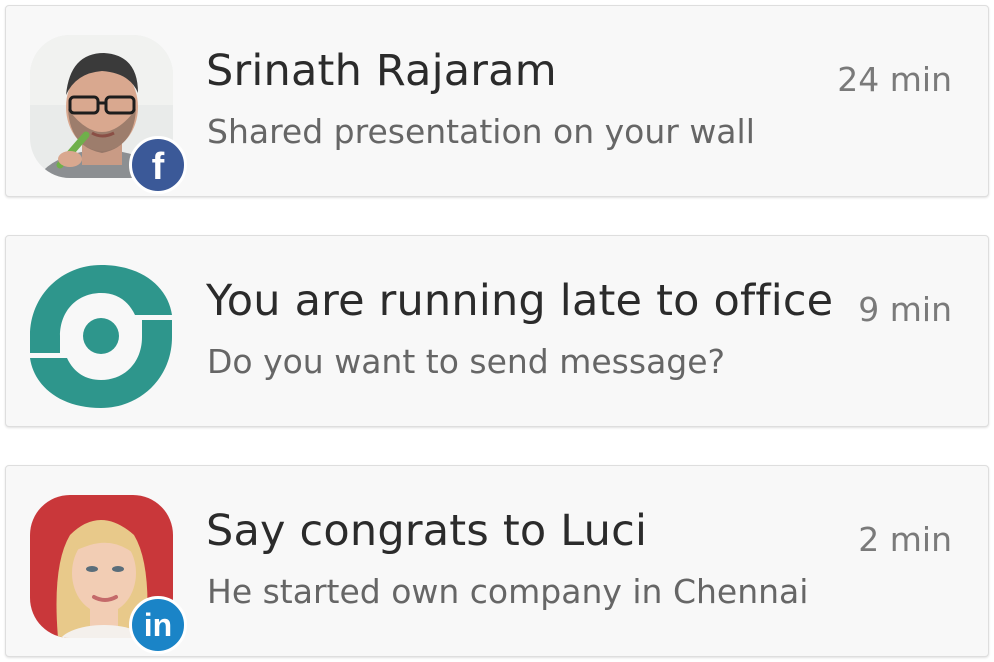  I want to click on linkedin-icon: in, so click(158, 625).